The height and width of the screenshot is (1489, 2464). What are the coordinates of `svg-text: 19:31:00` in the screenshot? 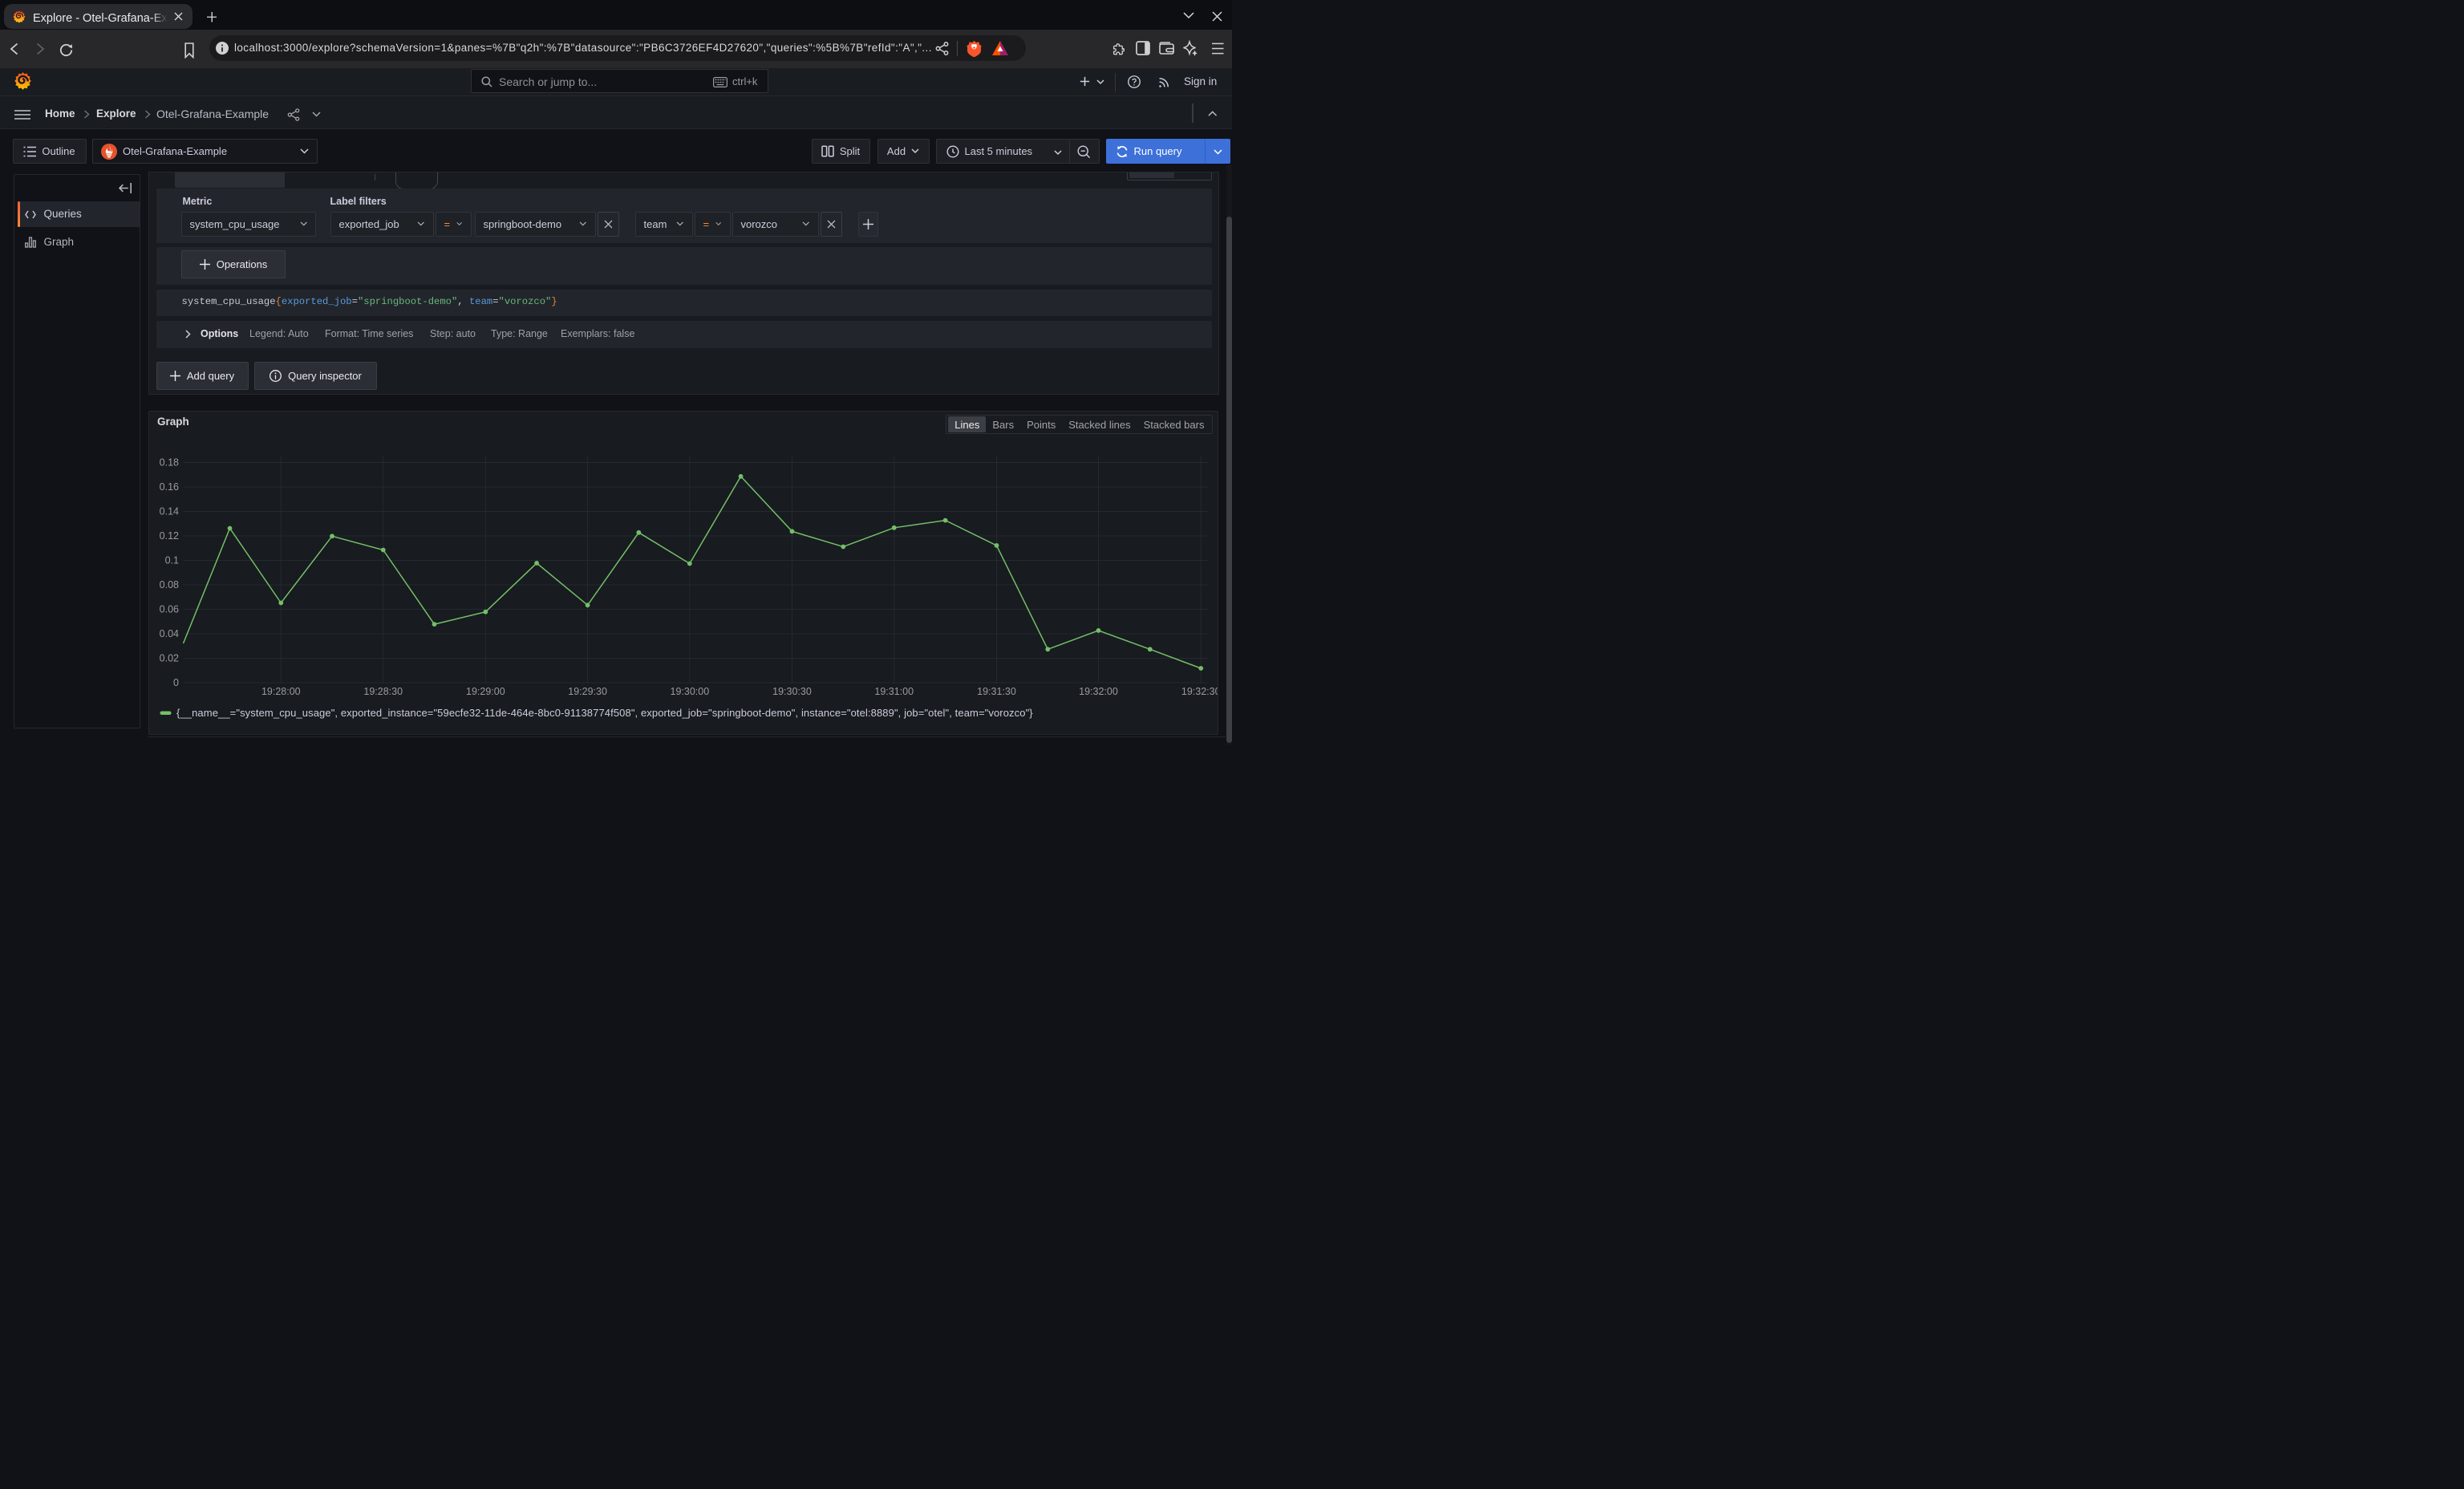 It's located at (894, 692).